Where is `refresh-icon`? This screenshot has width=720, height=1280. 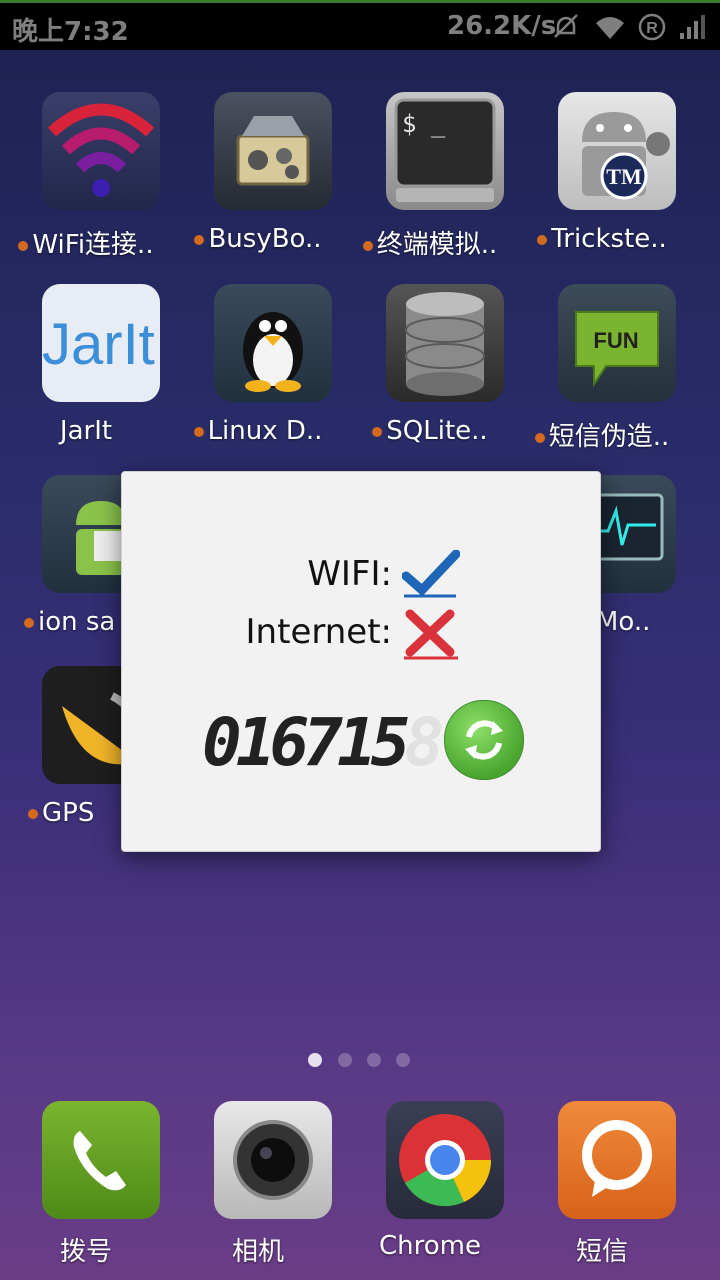 refresh-icon is located at coordinates (484, 740).